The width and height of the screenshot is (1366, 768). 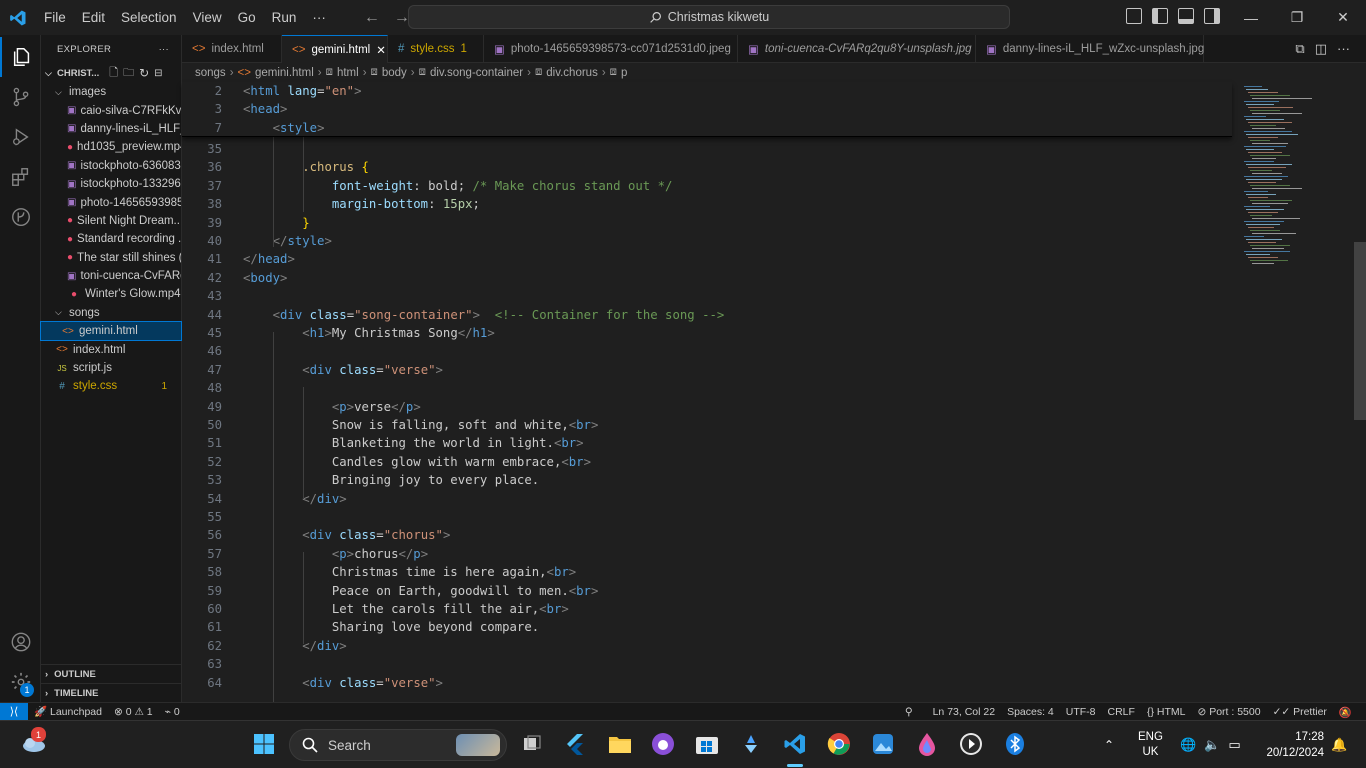 What do you see at coordinates (210, 73) in the screenshot?
I see `breadcrumb-item: songs` at bounding box center [210, 73].